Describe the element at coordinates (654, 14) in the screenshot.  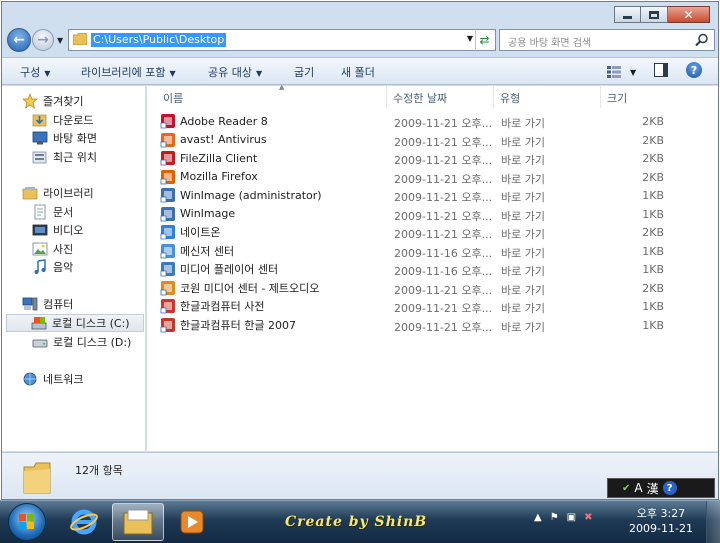
I see `maximize-button` at that location.